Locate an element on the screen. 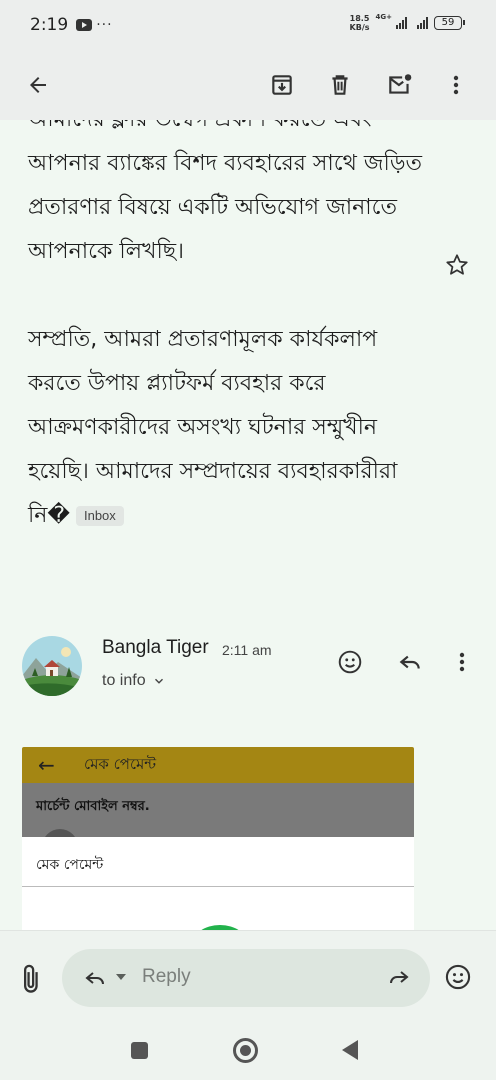 The width and height of the screenshot is (496, 1080). more-notifications-icon: ··· is located at coordinates (104, 25).